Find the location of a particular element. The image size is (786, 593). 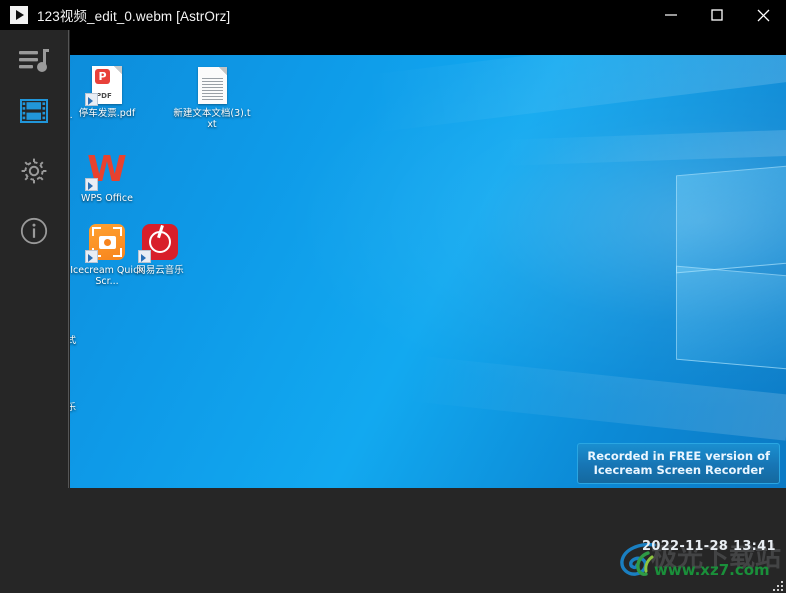

info-circle-icon is located at coordinates (34, 231).